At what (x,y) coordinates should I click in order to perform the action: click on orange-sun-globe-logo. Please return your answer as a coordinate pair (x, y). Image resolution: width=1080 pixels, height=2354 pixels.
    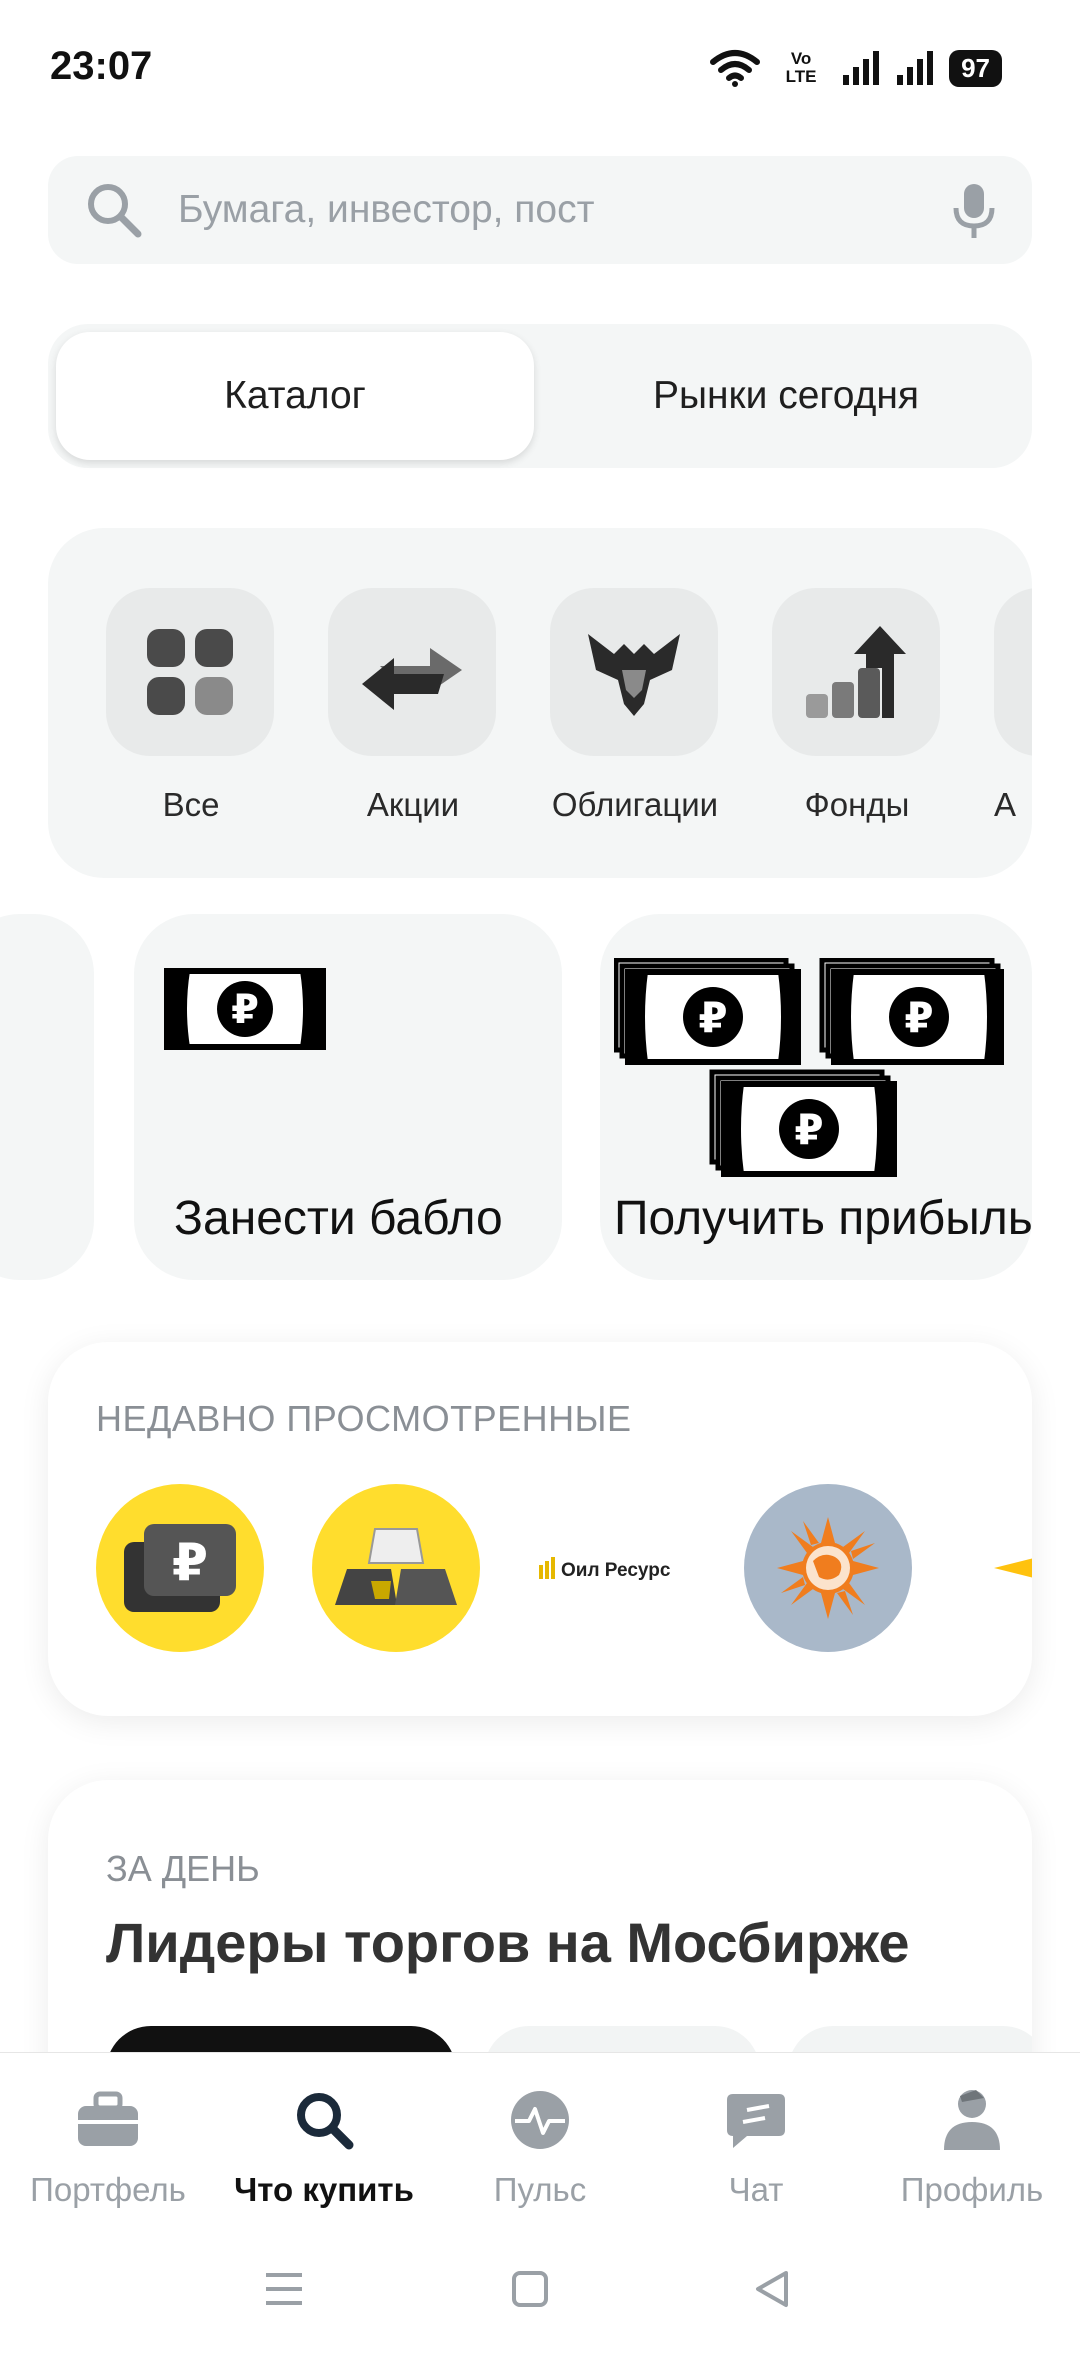
    Looking at the image, I should click on (828, 1568).